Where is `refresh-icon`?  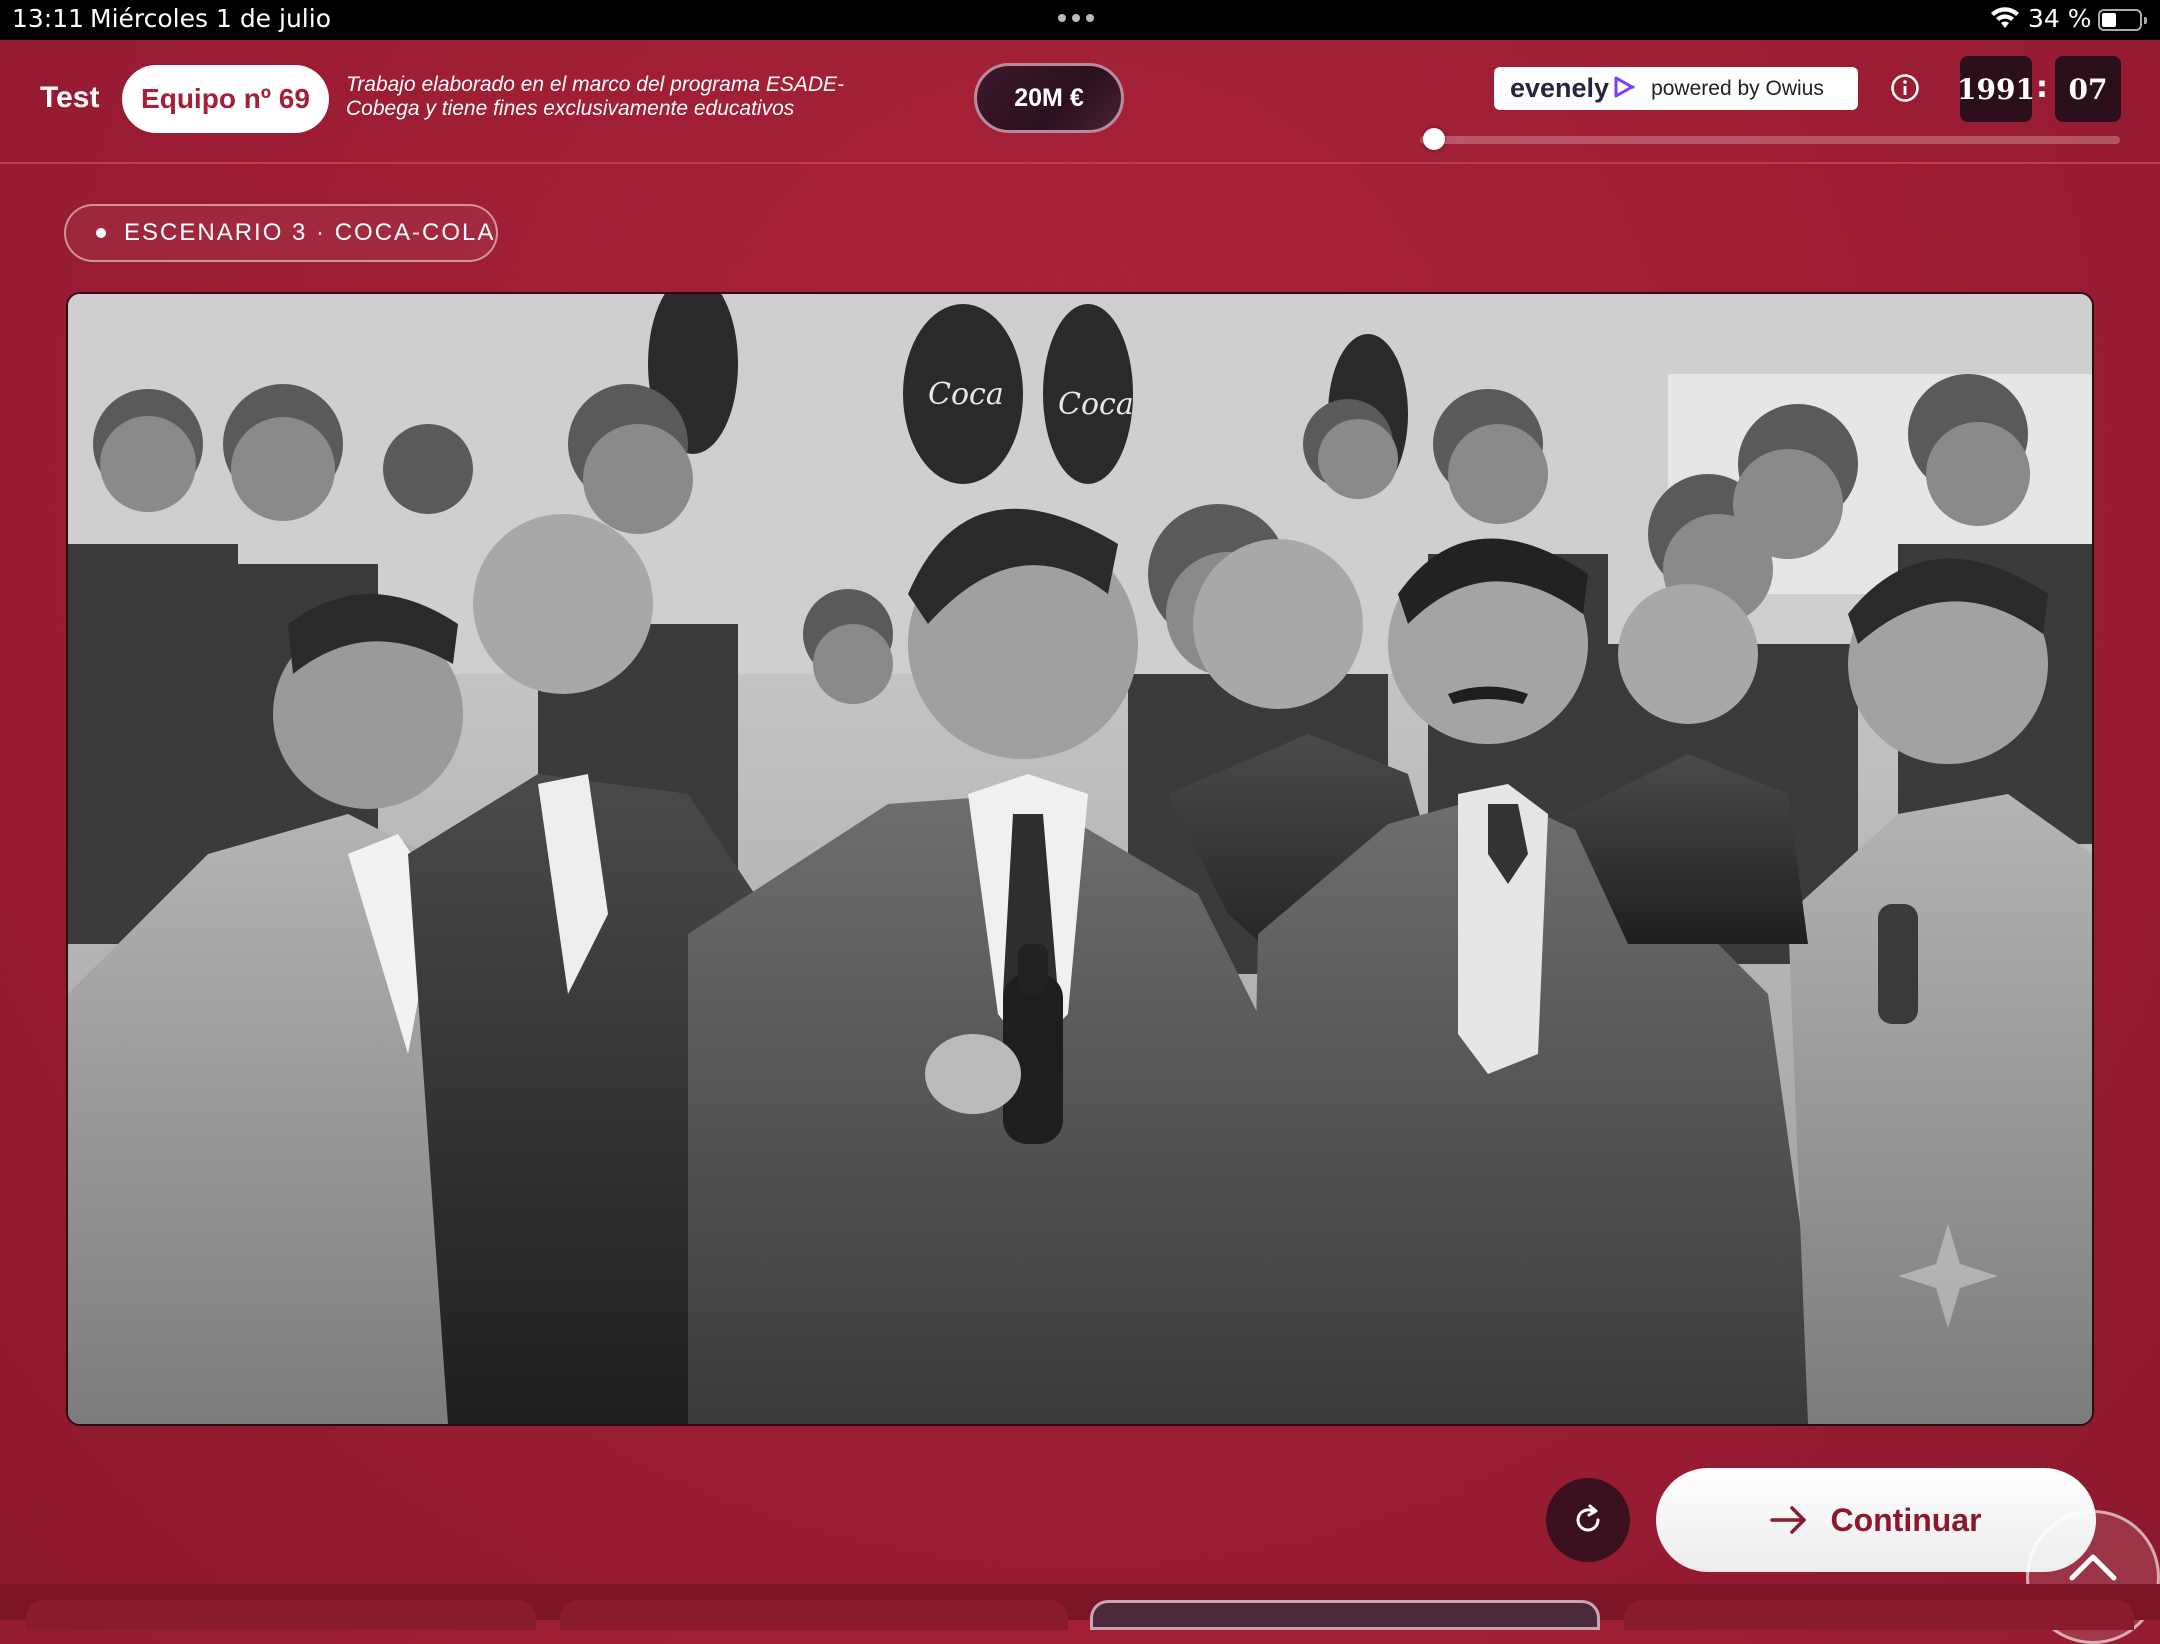 refresh-icon is located at coordinates (1588, 1518).